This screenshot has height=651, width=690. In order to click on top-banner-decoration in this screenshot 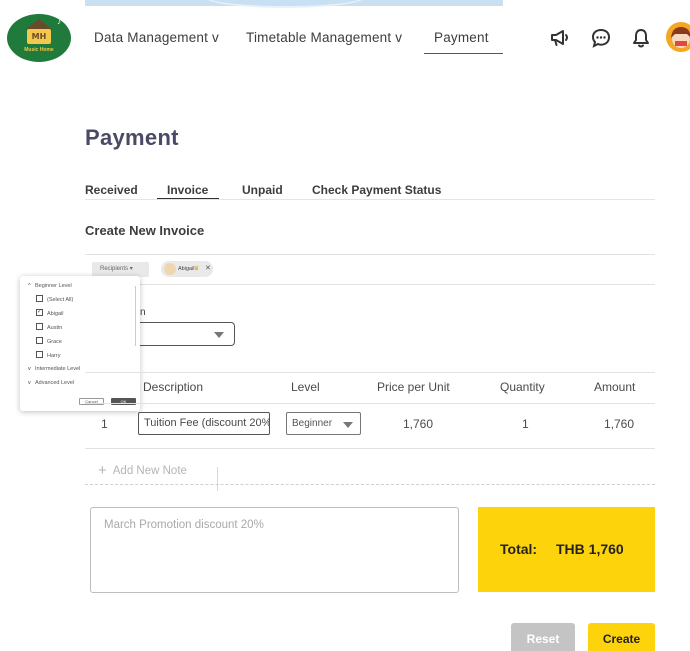, I will do `click(294, 4)`.